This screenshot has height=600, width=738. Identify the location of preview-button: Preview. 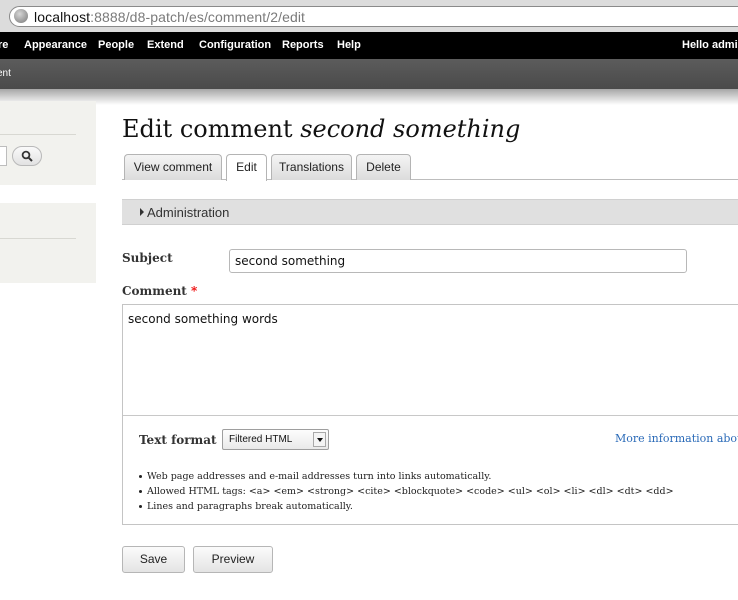
(233, 559).